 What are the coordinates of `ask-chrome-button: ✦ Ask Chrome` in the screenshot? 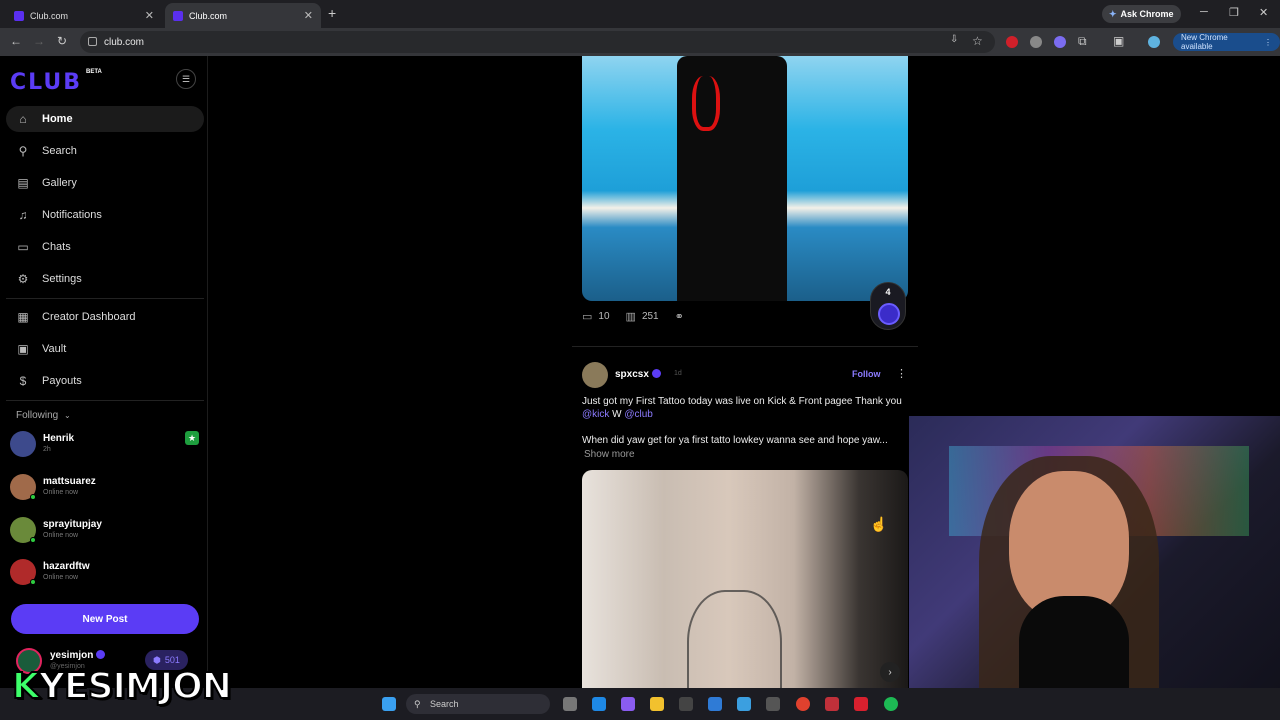 It's located at (1141, 14).